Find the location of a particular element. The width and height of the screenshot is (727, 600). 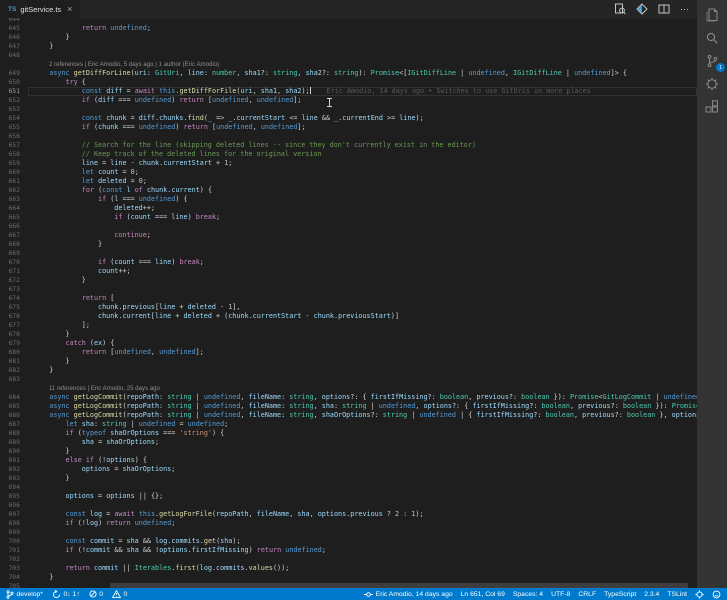

line-number: 674 is located at coordinates (14, 298).